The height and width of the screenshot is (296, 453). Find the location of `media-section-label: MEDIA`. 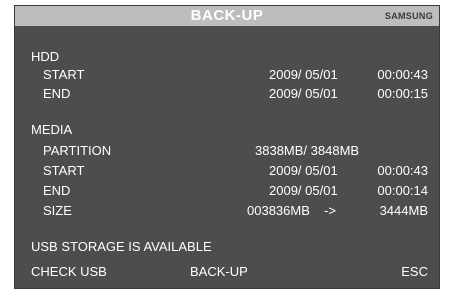

media-section-label: MEDIA is located at coordinates (52, 129).